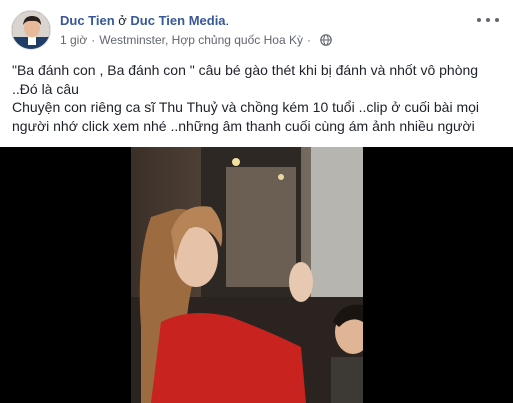 The image size is (513, 403). I want to click on globe-icon, so click(326, 40).